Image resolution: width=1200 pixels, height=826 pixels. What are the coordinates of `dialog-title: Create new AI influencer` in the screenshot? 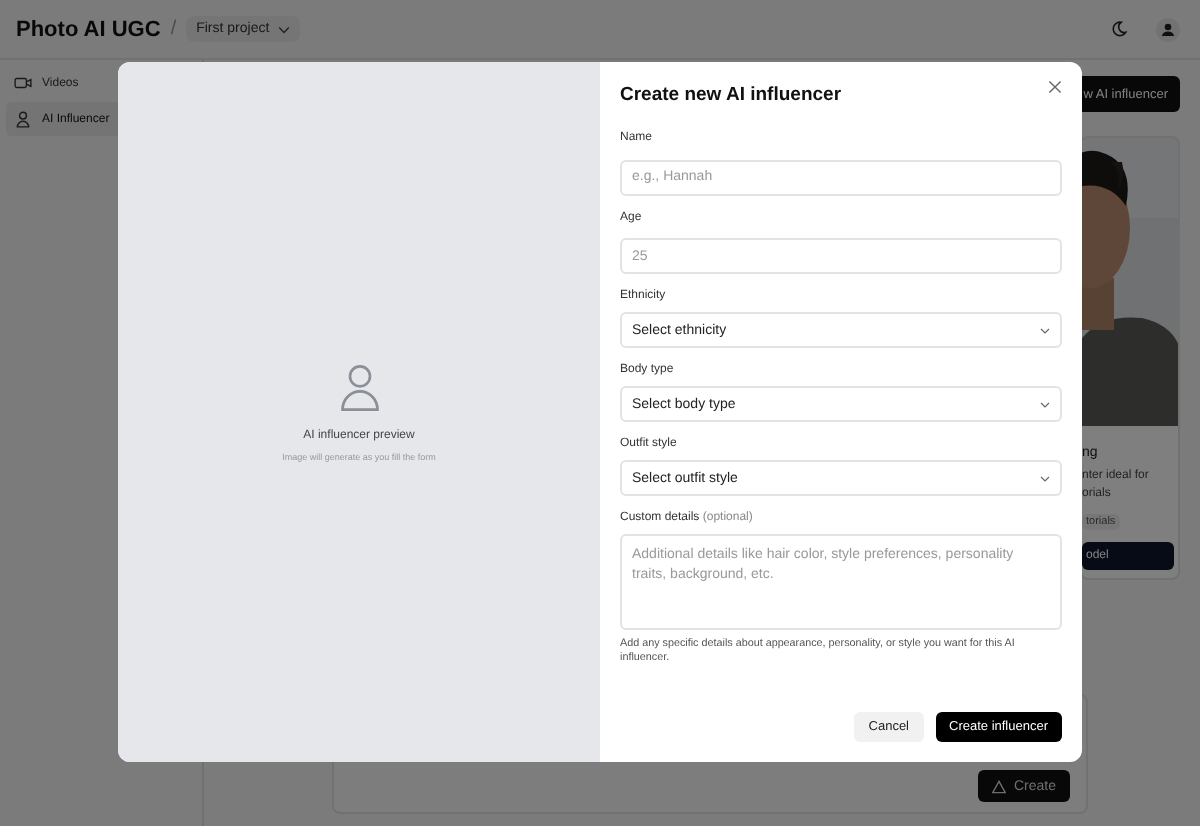 It's located at (731, 95).